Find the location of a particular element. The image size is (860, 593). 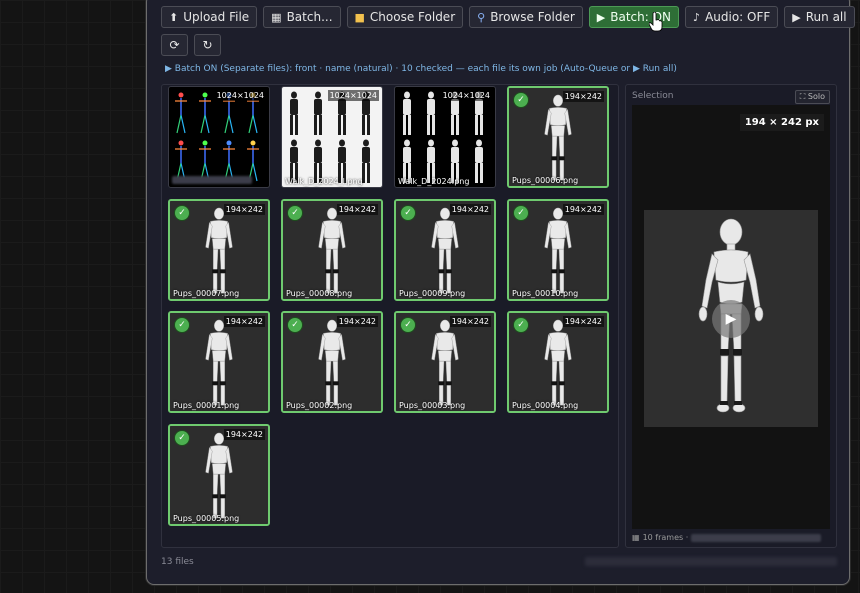

file-name: Pups_00003.png is located at coordinates (432, 405).